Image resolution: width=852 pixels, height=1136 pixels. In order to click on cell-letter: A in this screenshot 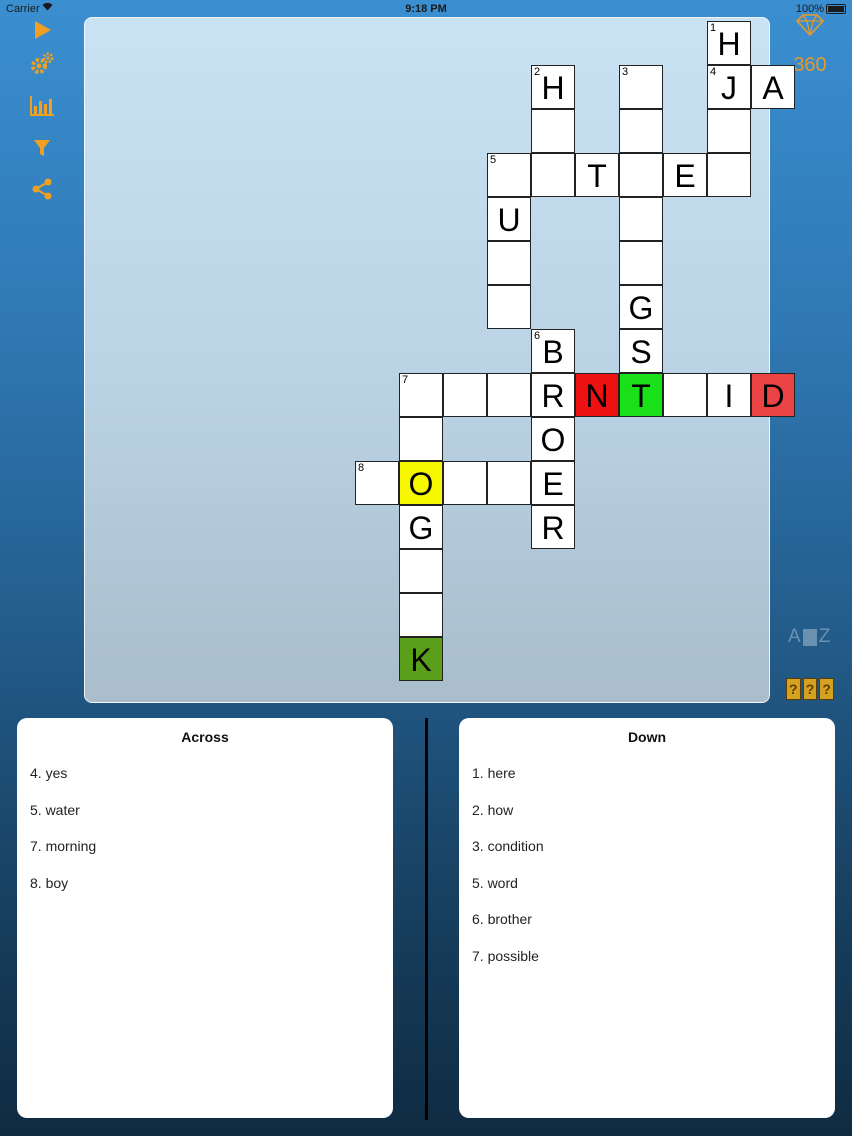, I will do `click(773, 88)`.